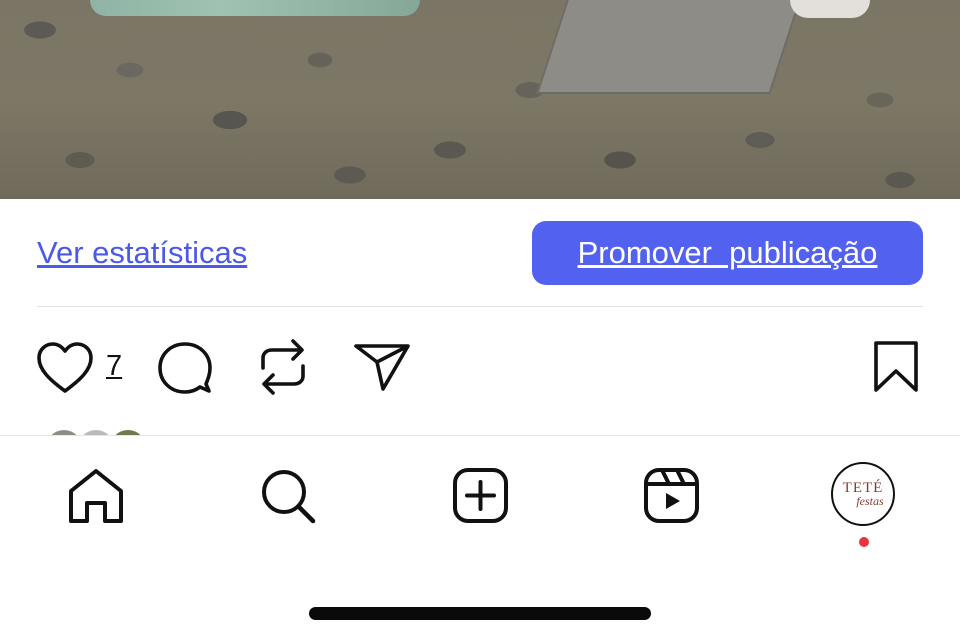  What do you see at coordinates (480, 306) in the screenshot?
I see `divider` at bounding box center [480, 306].